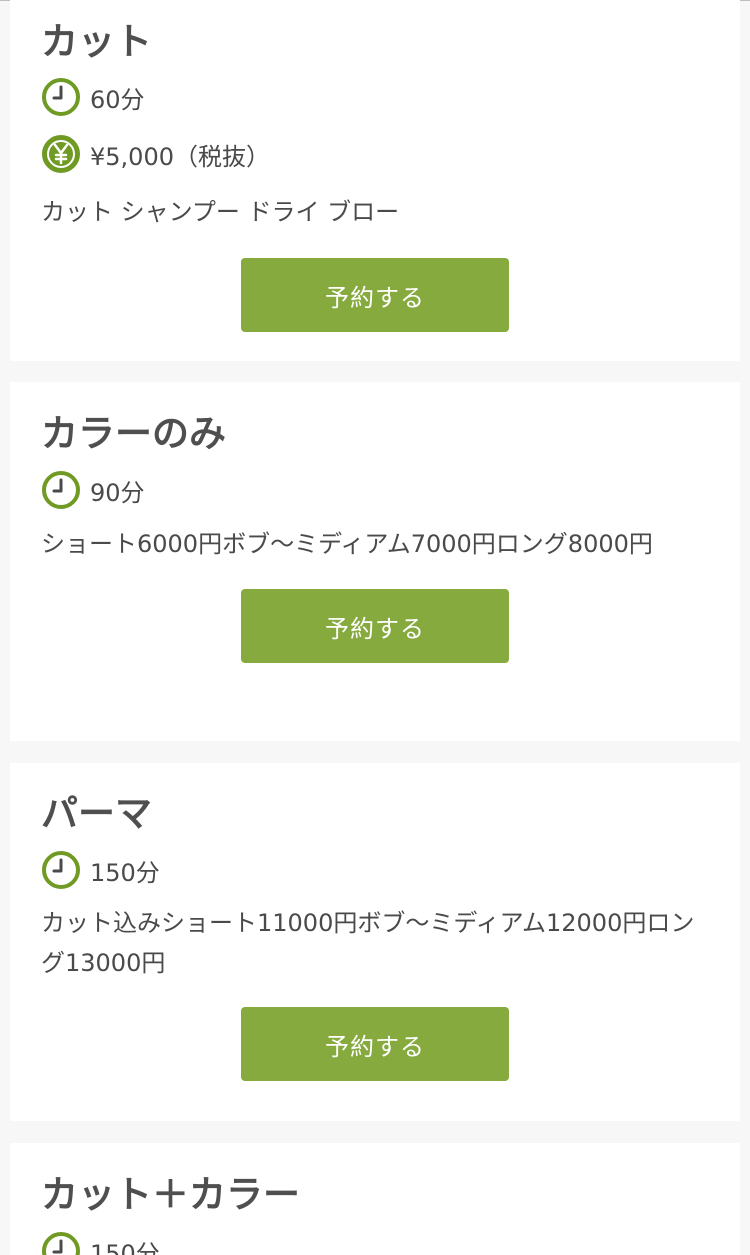  I want to click on duration-text: 90分, so click(117, 492).